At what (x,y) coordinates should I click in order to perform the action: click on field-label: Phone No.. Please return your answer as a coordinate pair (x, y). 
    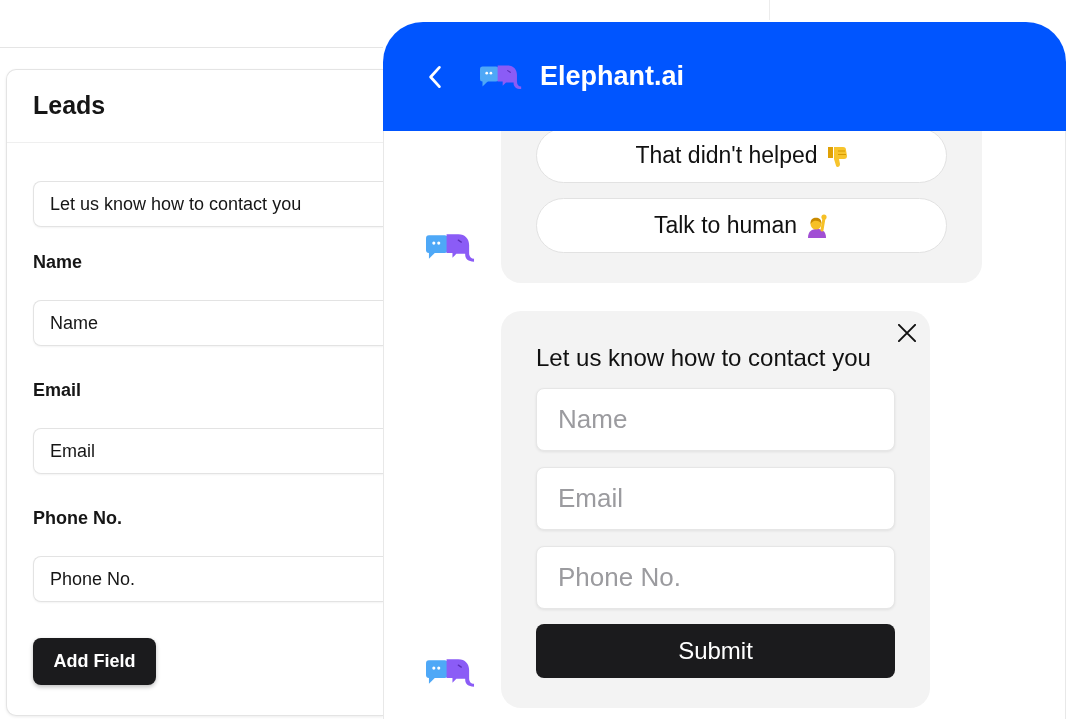
    Looking at the image, I should click on (77, 518).